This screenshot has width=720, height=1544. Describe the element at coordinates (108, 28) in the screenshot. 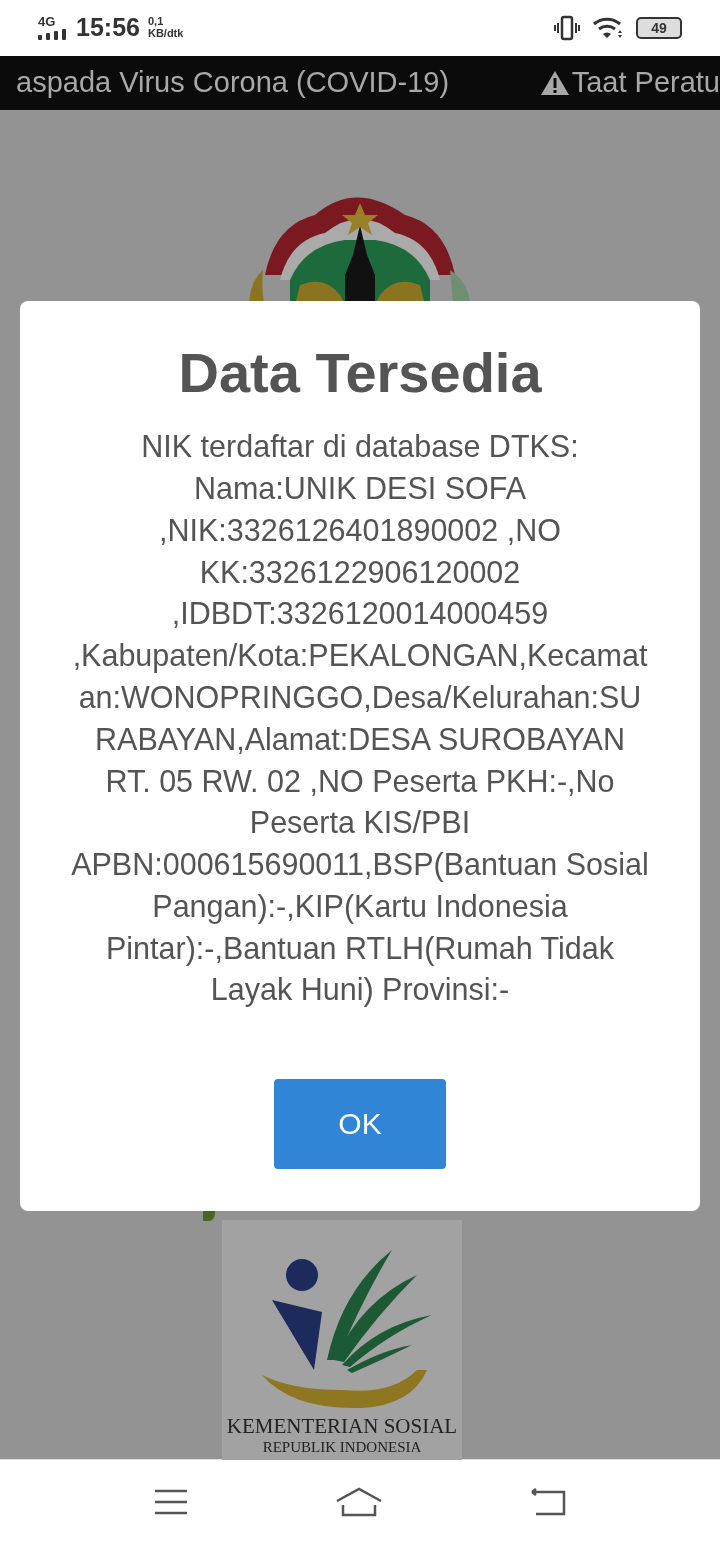

I see `clock: 15:56` at that location.